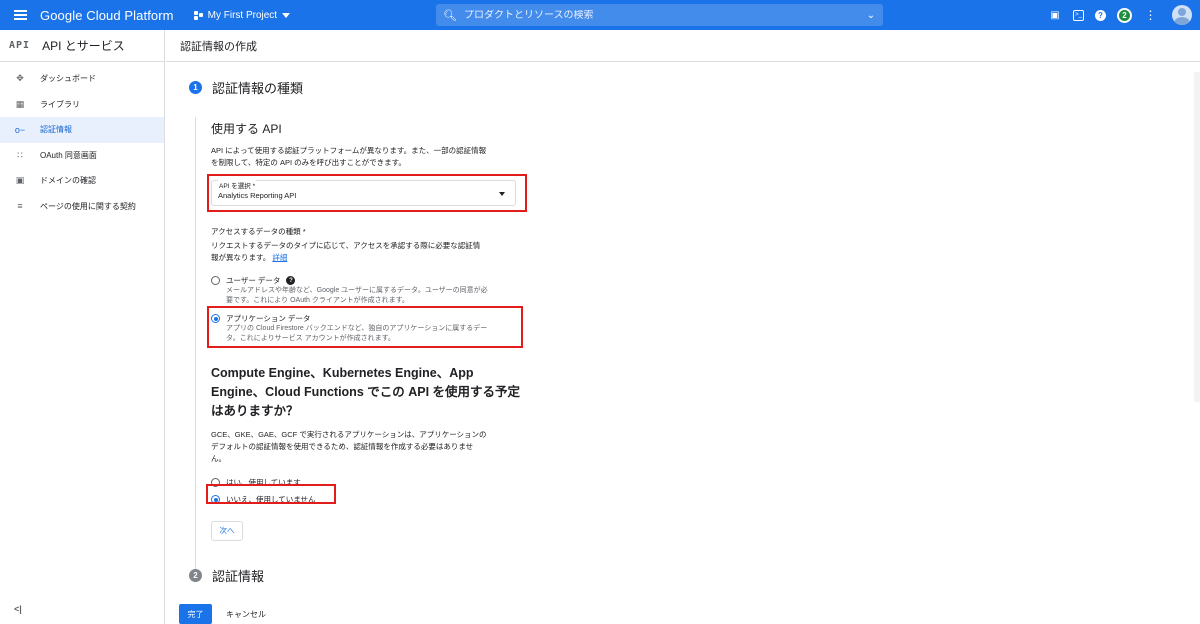  I want to click on sidebar-item-domain: ▣ ドメインの確認, so click(82, 181).